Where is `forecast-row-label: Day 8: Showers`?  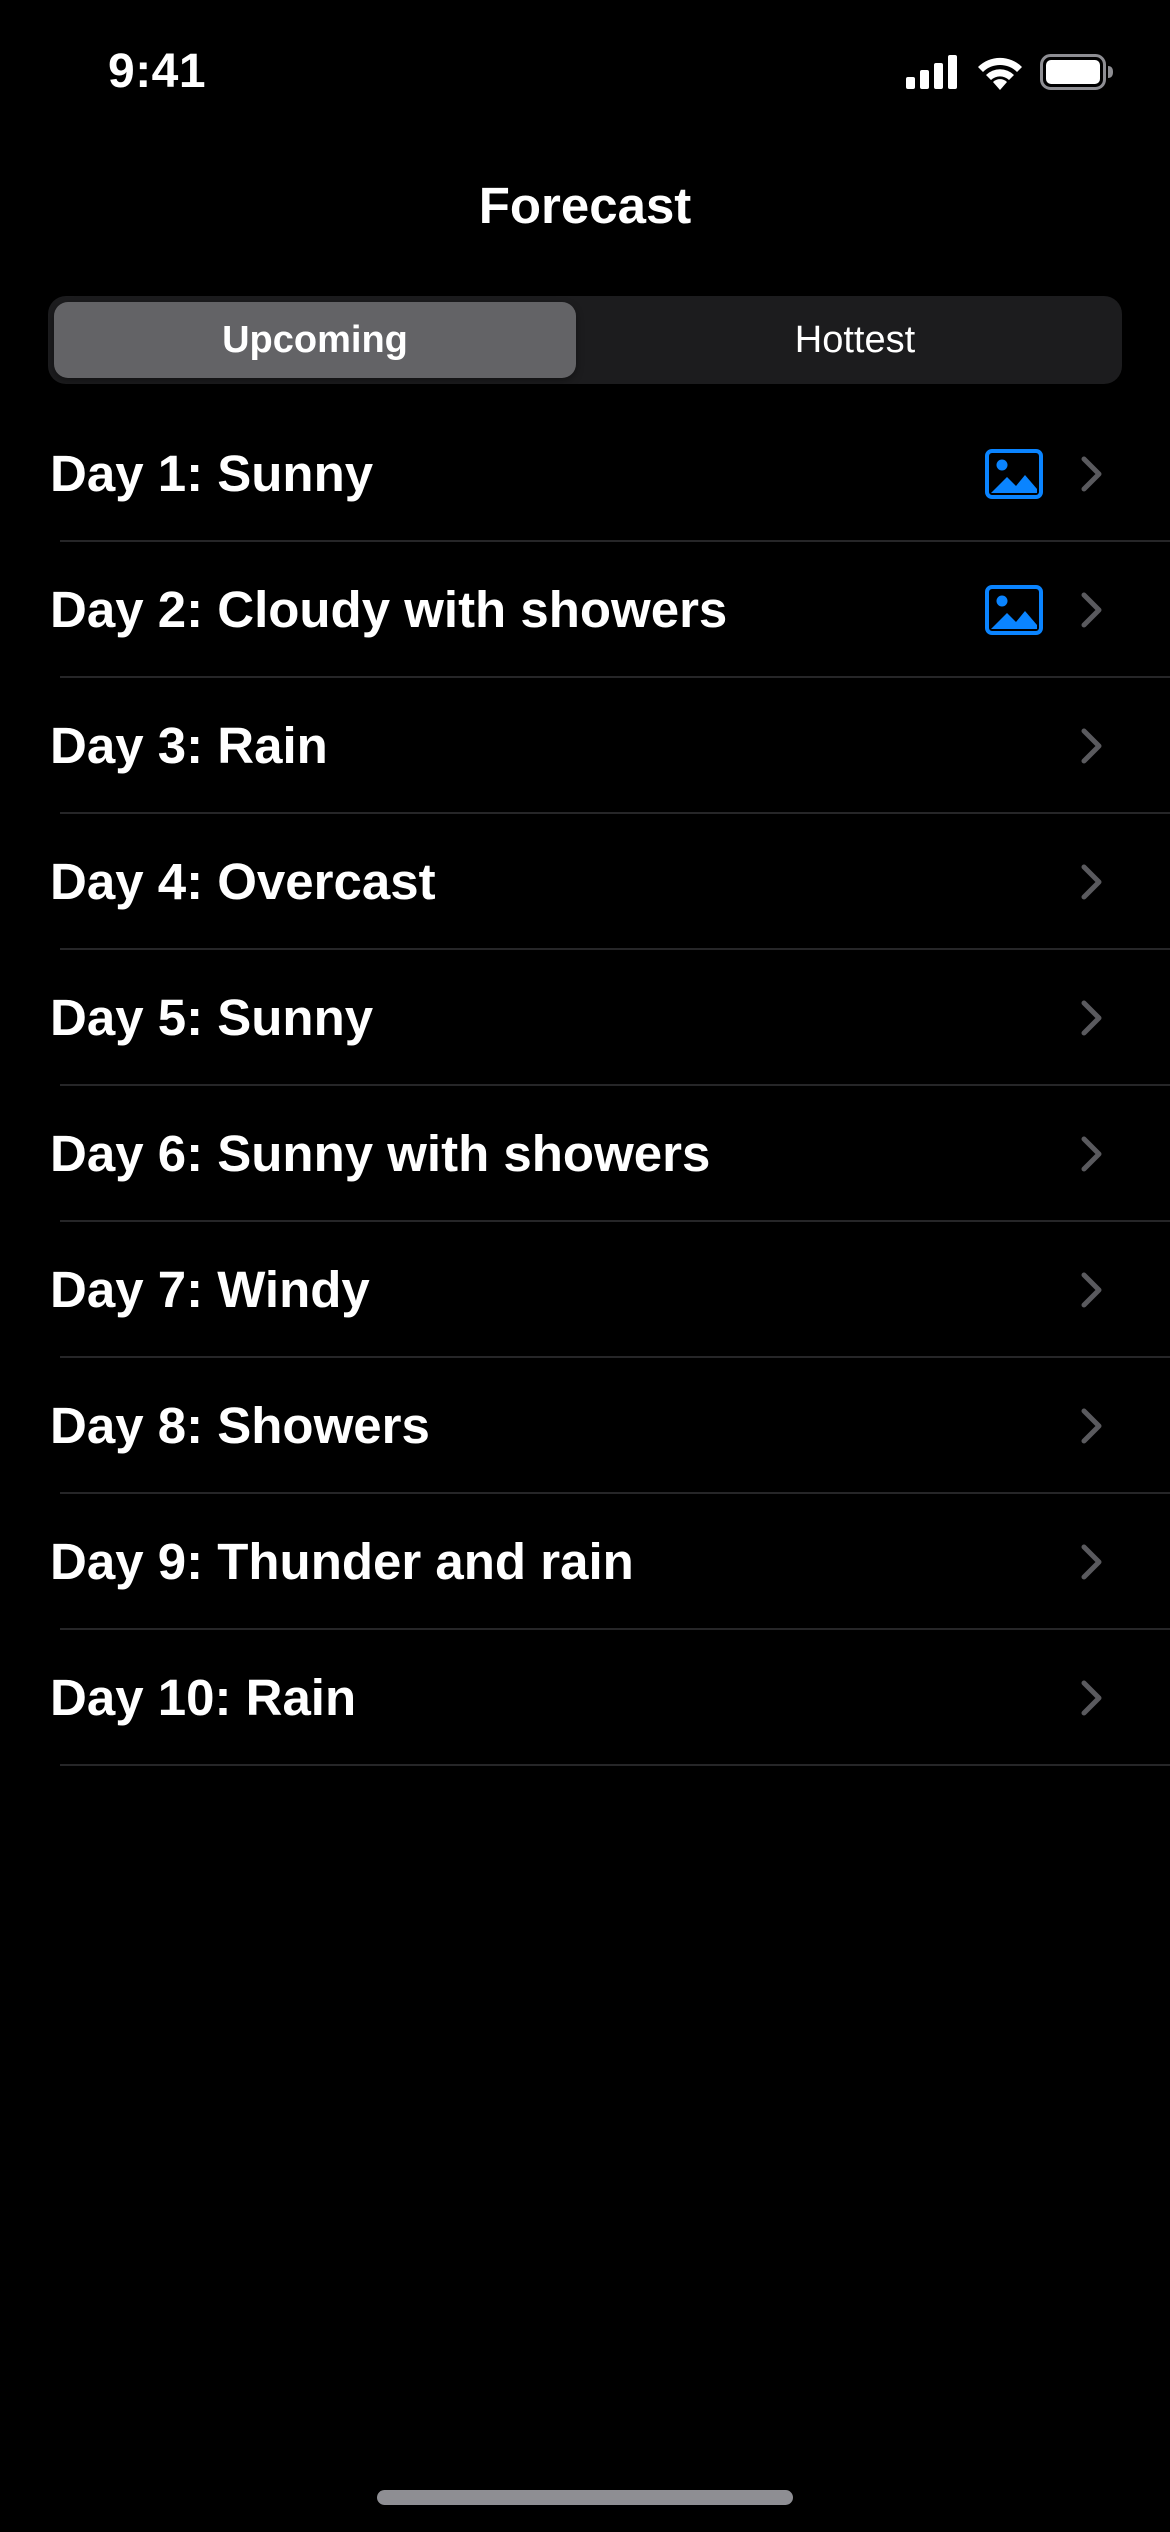 forecast-row-label: Day 8: Showers is located at coordinates (240, 1425).